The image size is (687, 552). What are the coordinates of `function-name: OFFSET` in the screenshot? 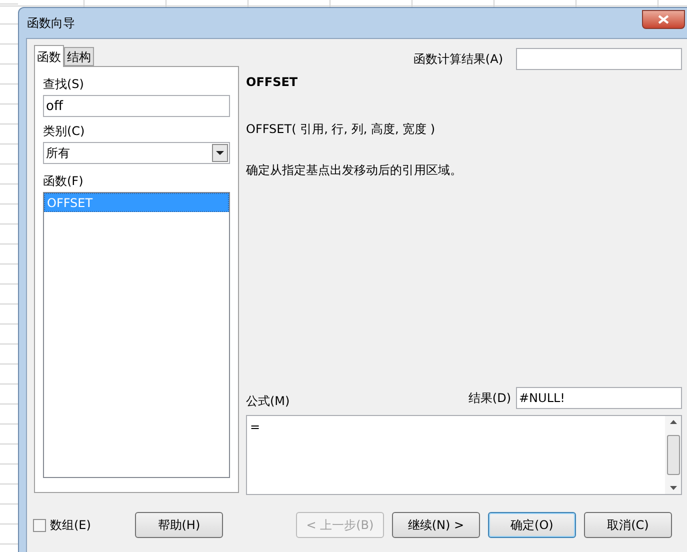 It's located at (272, 82).